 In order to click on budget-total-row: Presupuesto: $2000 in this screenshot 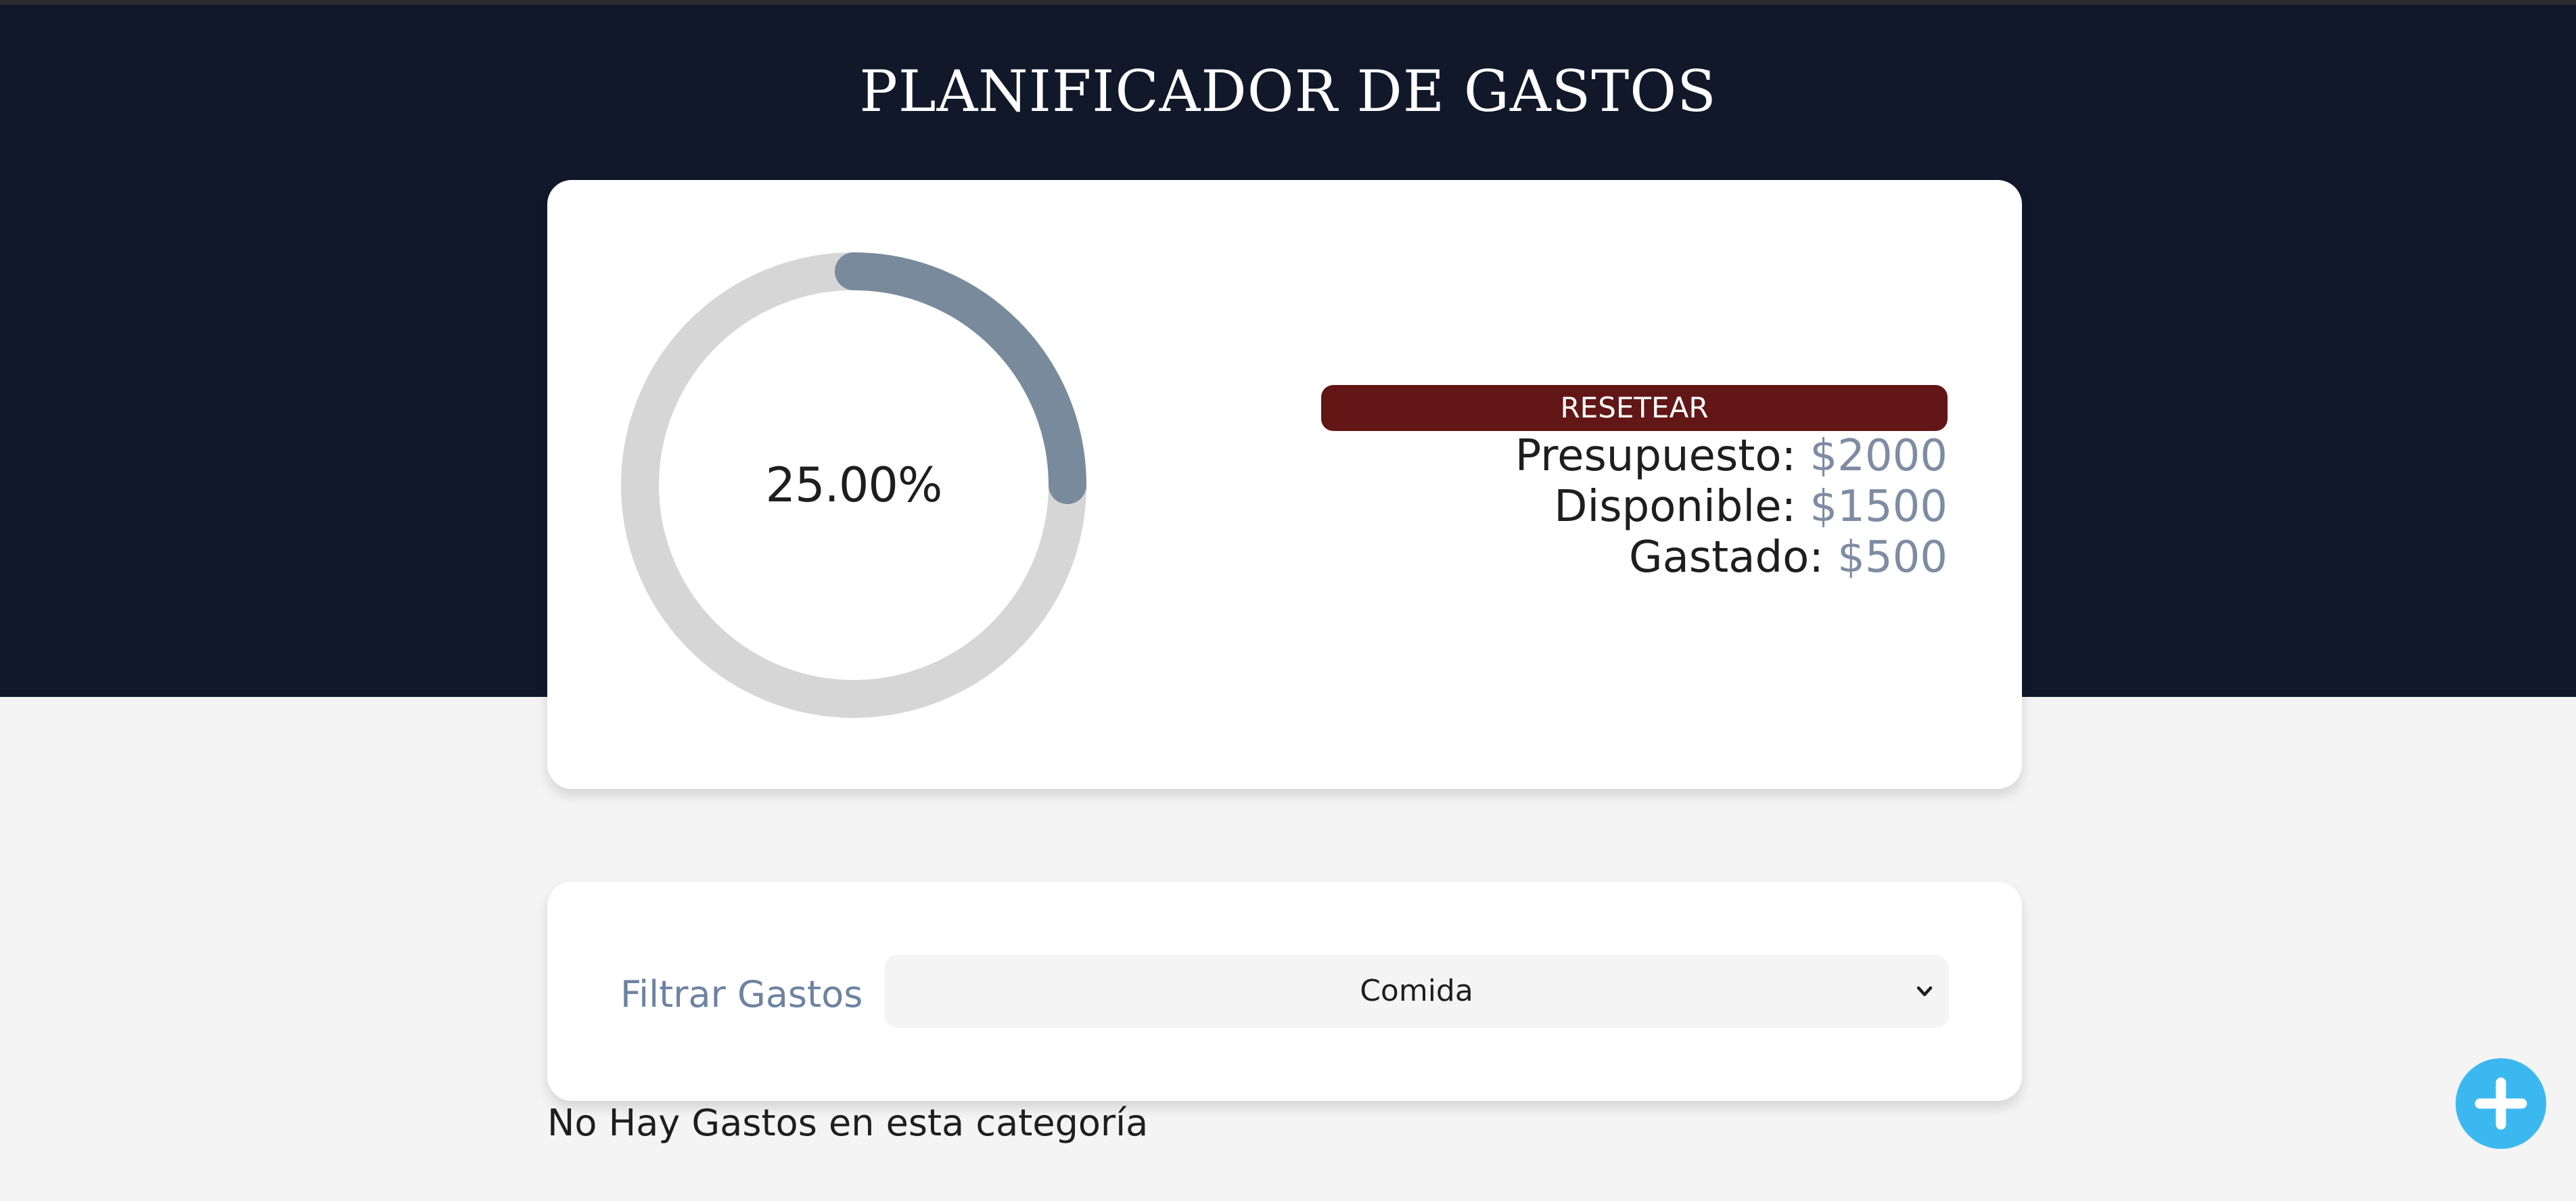, I will do `click(1634, 457)`.